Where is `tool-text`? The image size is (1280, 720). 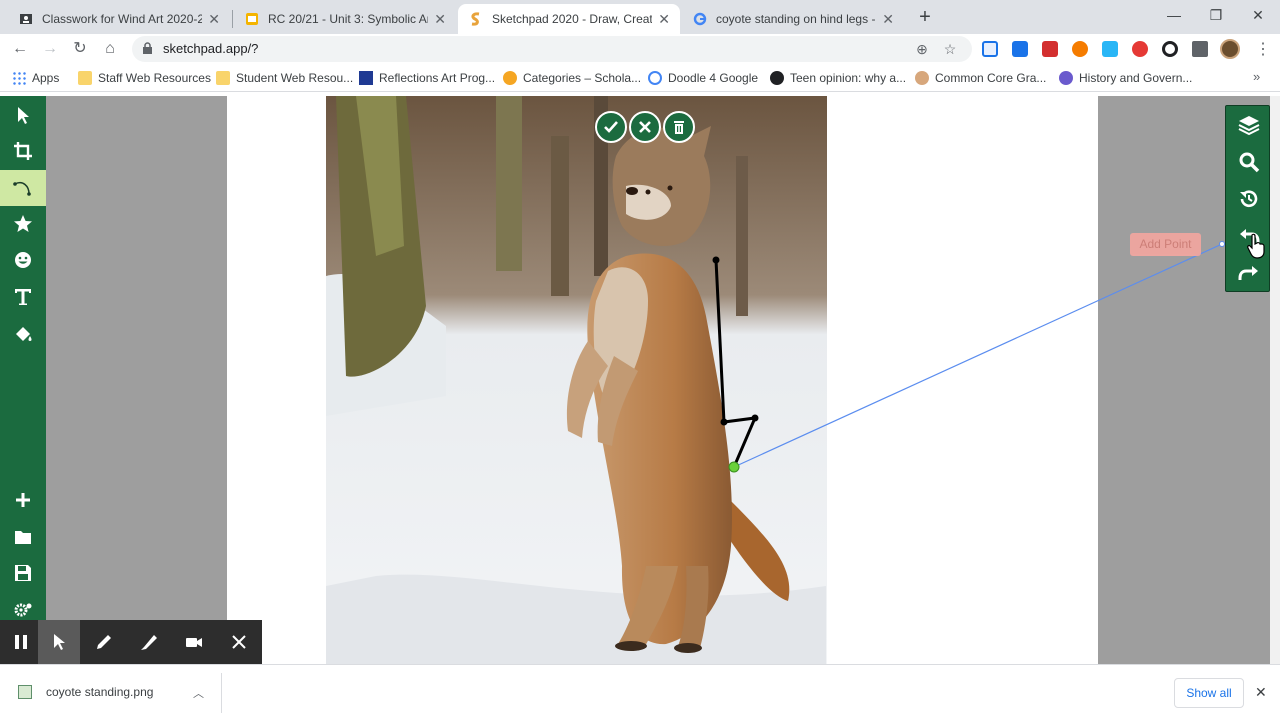
tool-text is located at coordinates (23, 297).